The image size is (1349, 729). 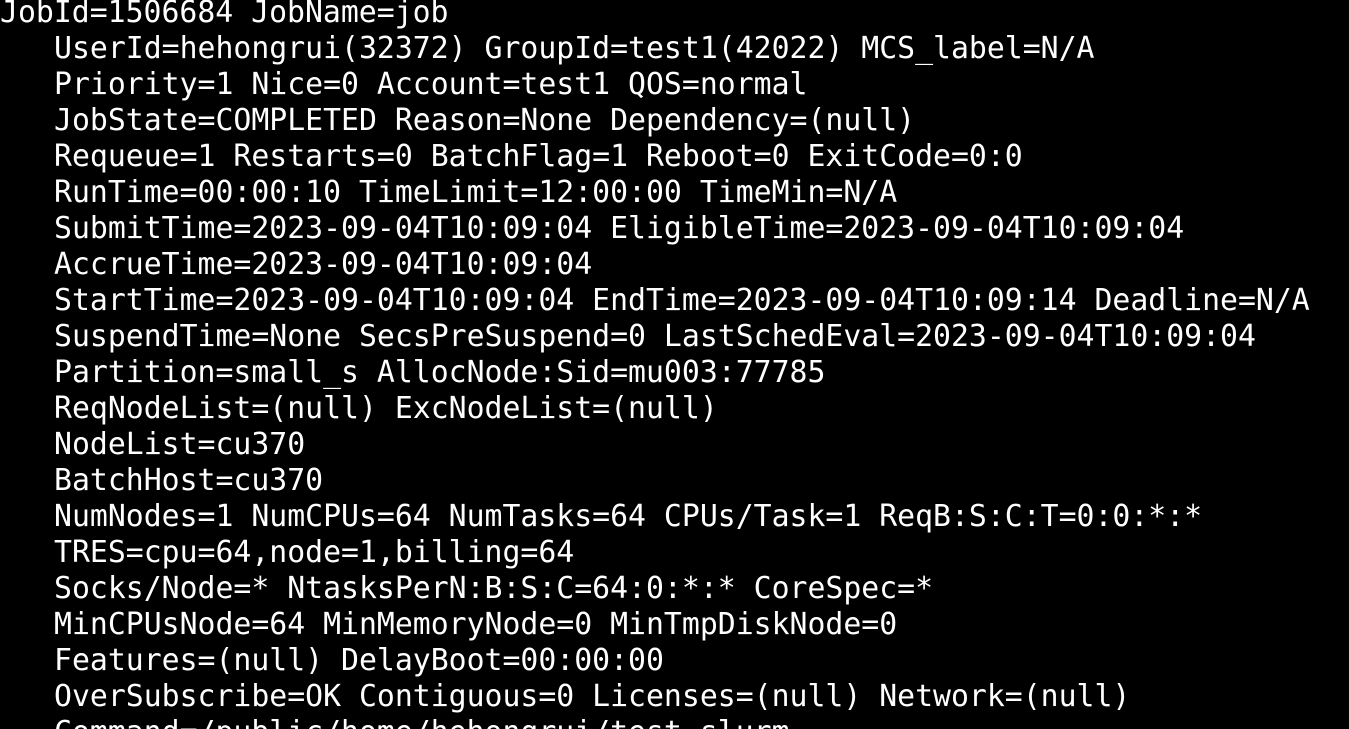 I want to click on terminal-line: JobId=1506684 JobName=job, so click(x=224, y=15).